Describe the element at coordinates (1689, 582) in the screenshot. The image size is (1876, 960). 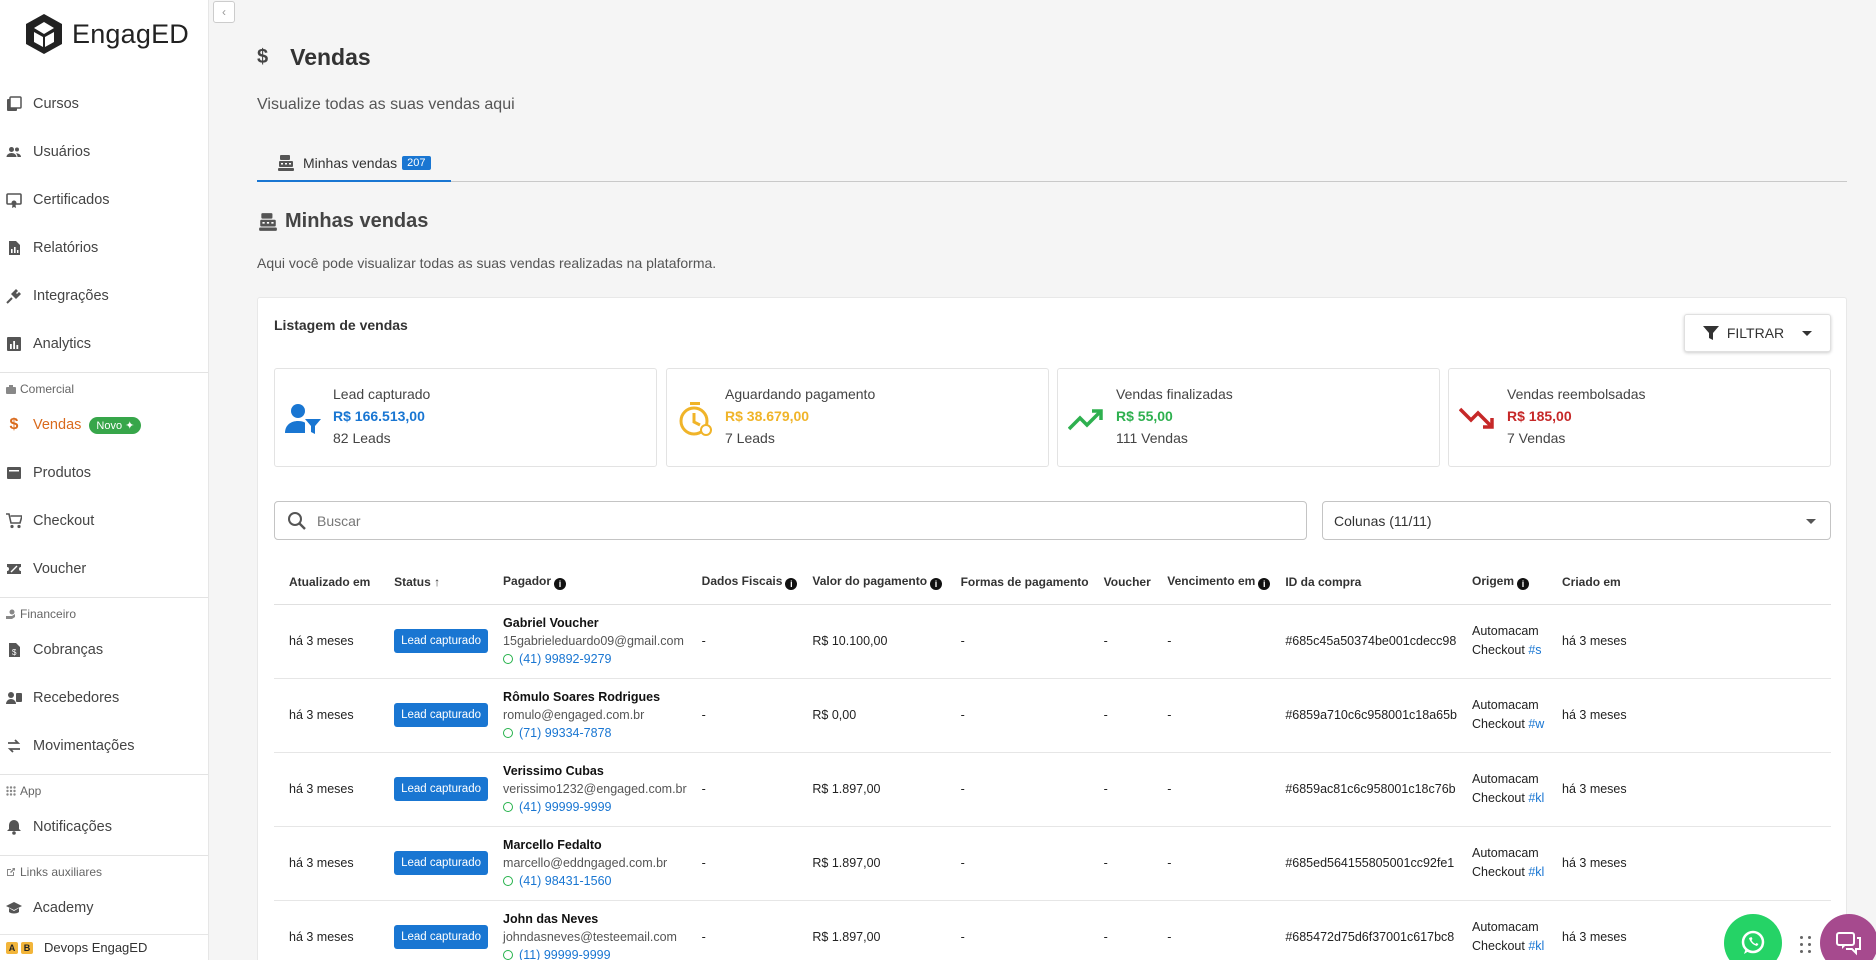
I see `column-header: Criado em` at that location.